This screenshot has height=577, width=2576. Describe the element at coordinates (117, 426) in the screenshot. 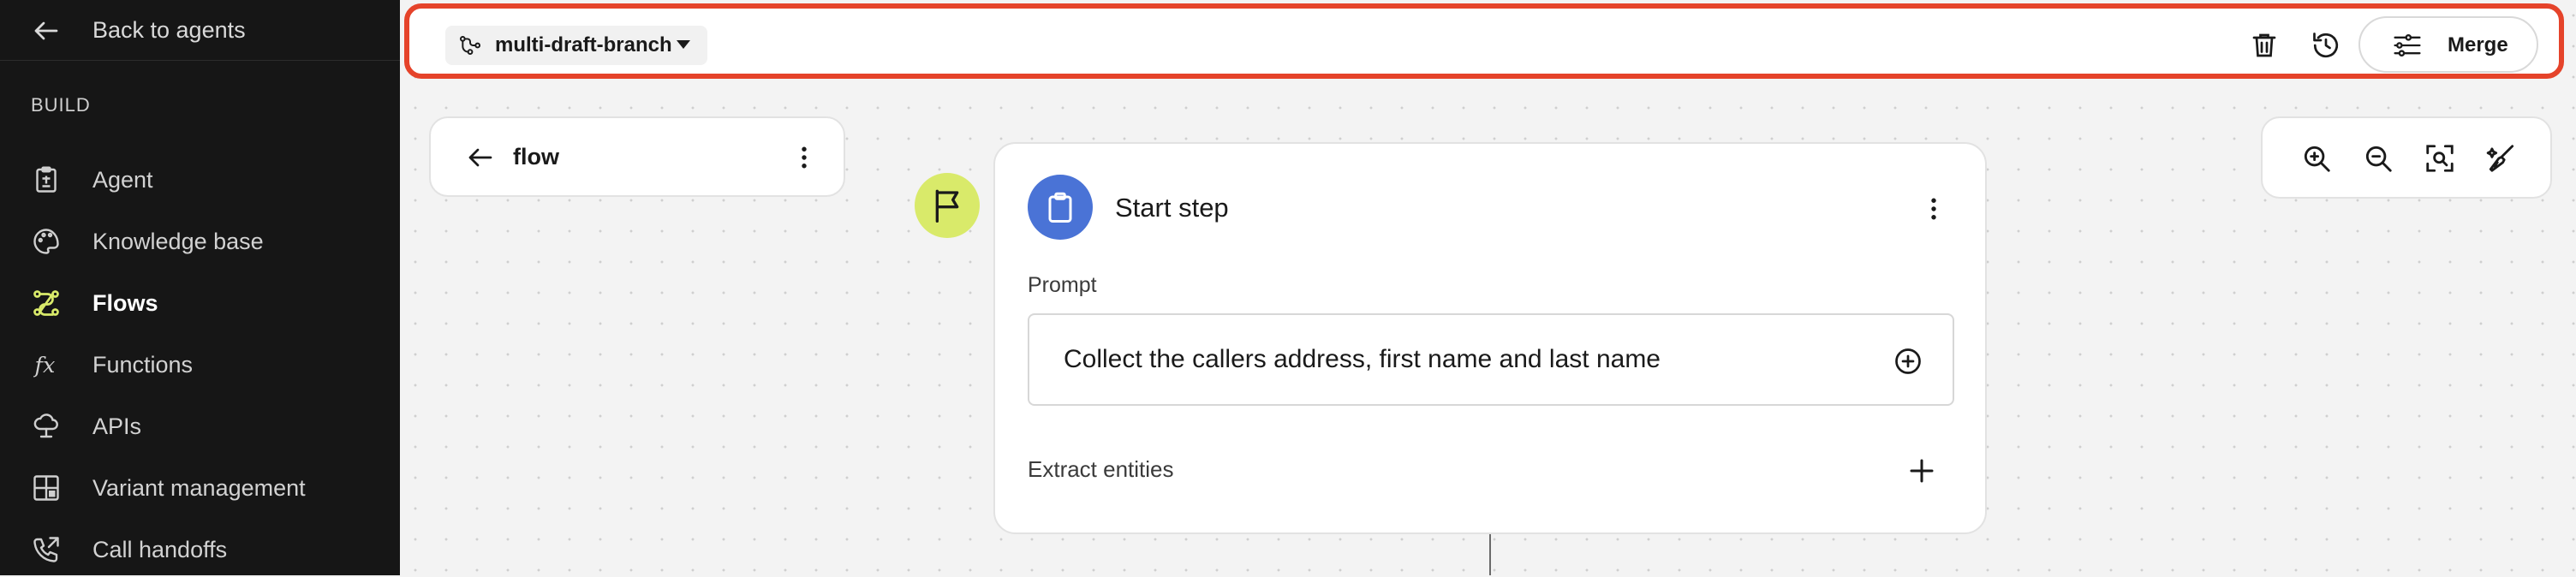

I see `sidebar-item-label: APIs` at that location.